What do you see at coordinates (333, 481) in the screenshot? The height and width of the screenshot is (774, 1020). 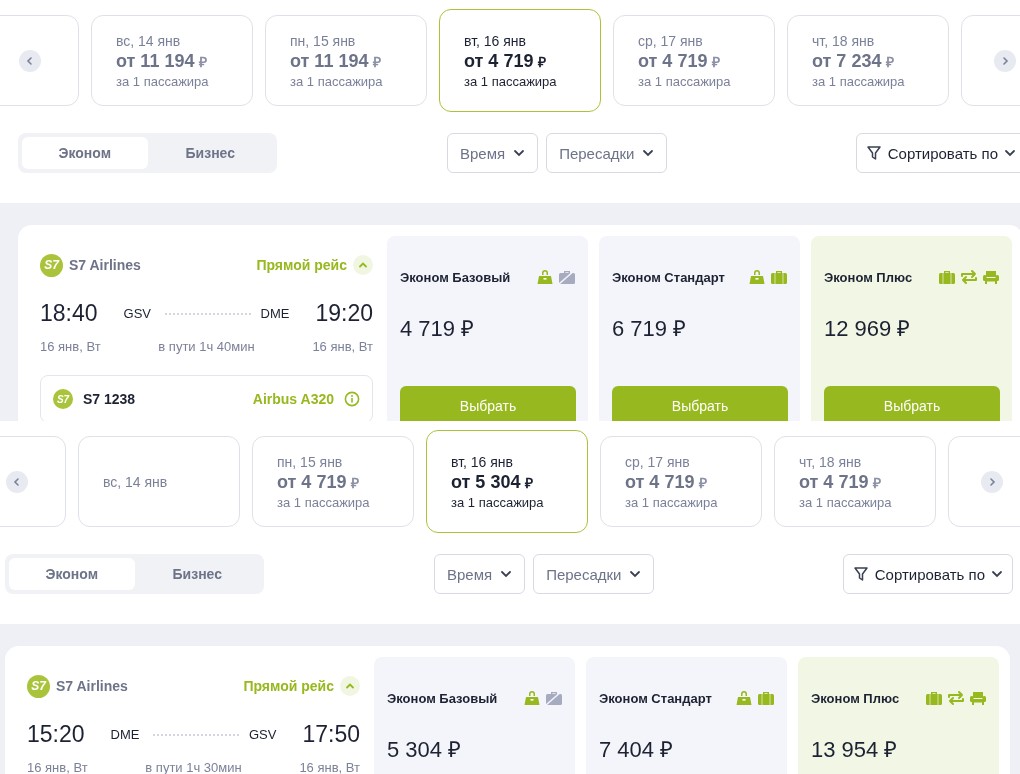 I see `date-card: пн, 15 янв от 4 719 ₽ за 1 пассажира` at bounding box center [333, 481].